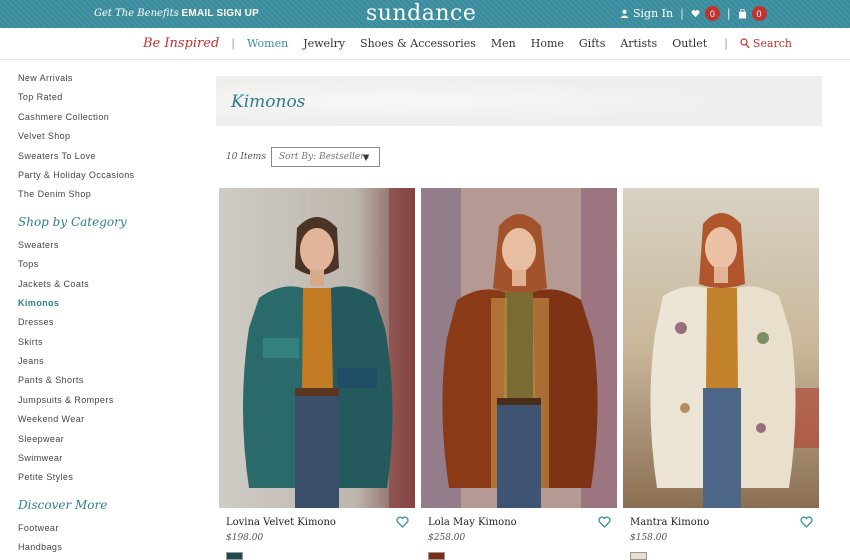 Image resolution: width=850 pixels, height=560 pixels. What do you see at coordinates (624, 13) in the screenshot?
I see `user-icon` at bounding box center [624, 13].